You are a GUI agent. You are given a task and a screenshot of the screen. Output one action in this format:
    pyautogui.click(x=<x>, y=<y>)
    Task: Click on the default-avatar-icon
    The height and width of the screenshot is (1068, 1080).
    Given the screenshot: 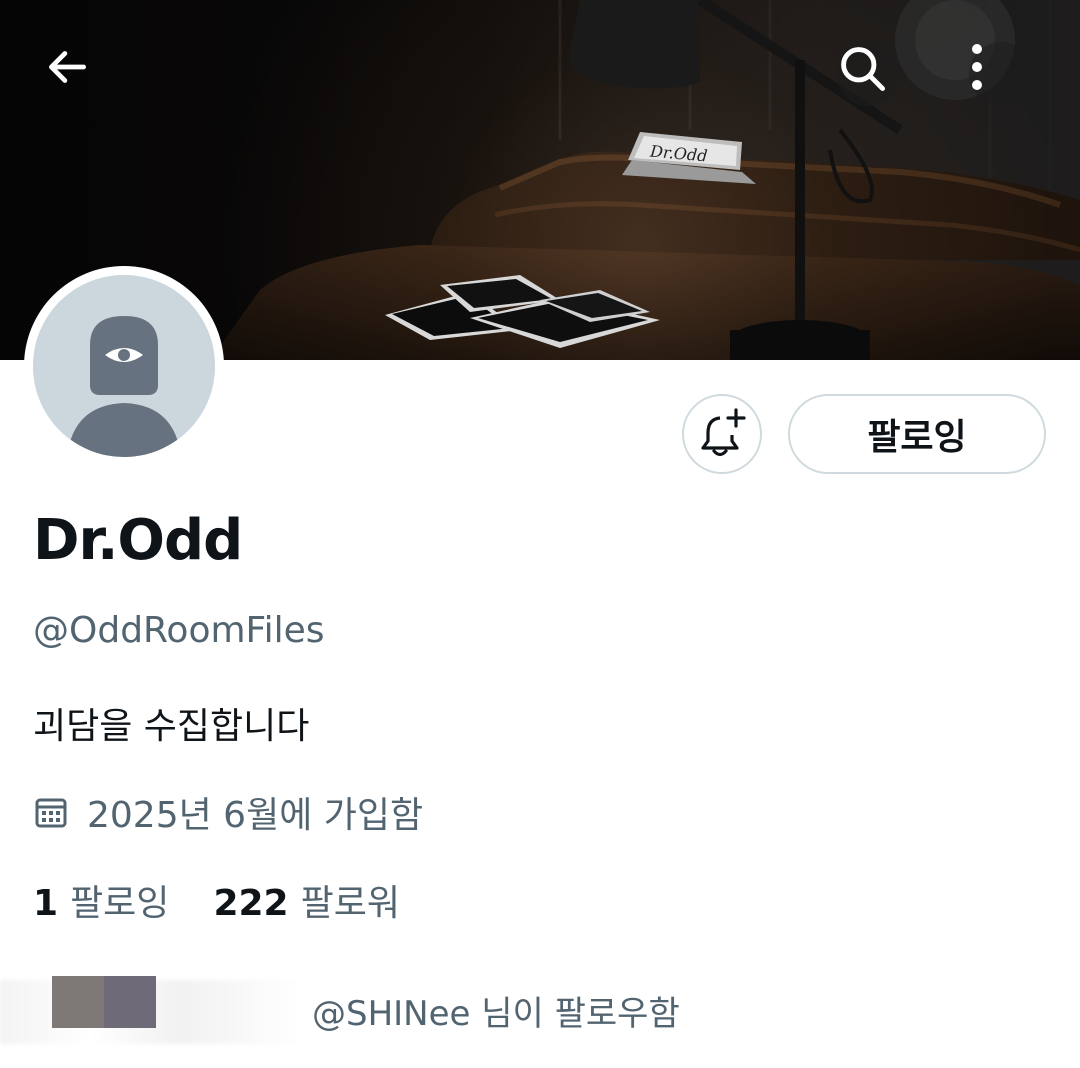 What is the action you would take?
    pyautogui.click(x=124, y=366)
    